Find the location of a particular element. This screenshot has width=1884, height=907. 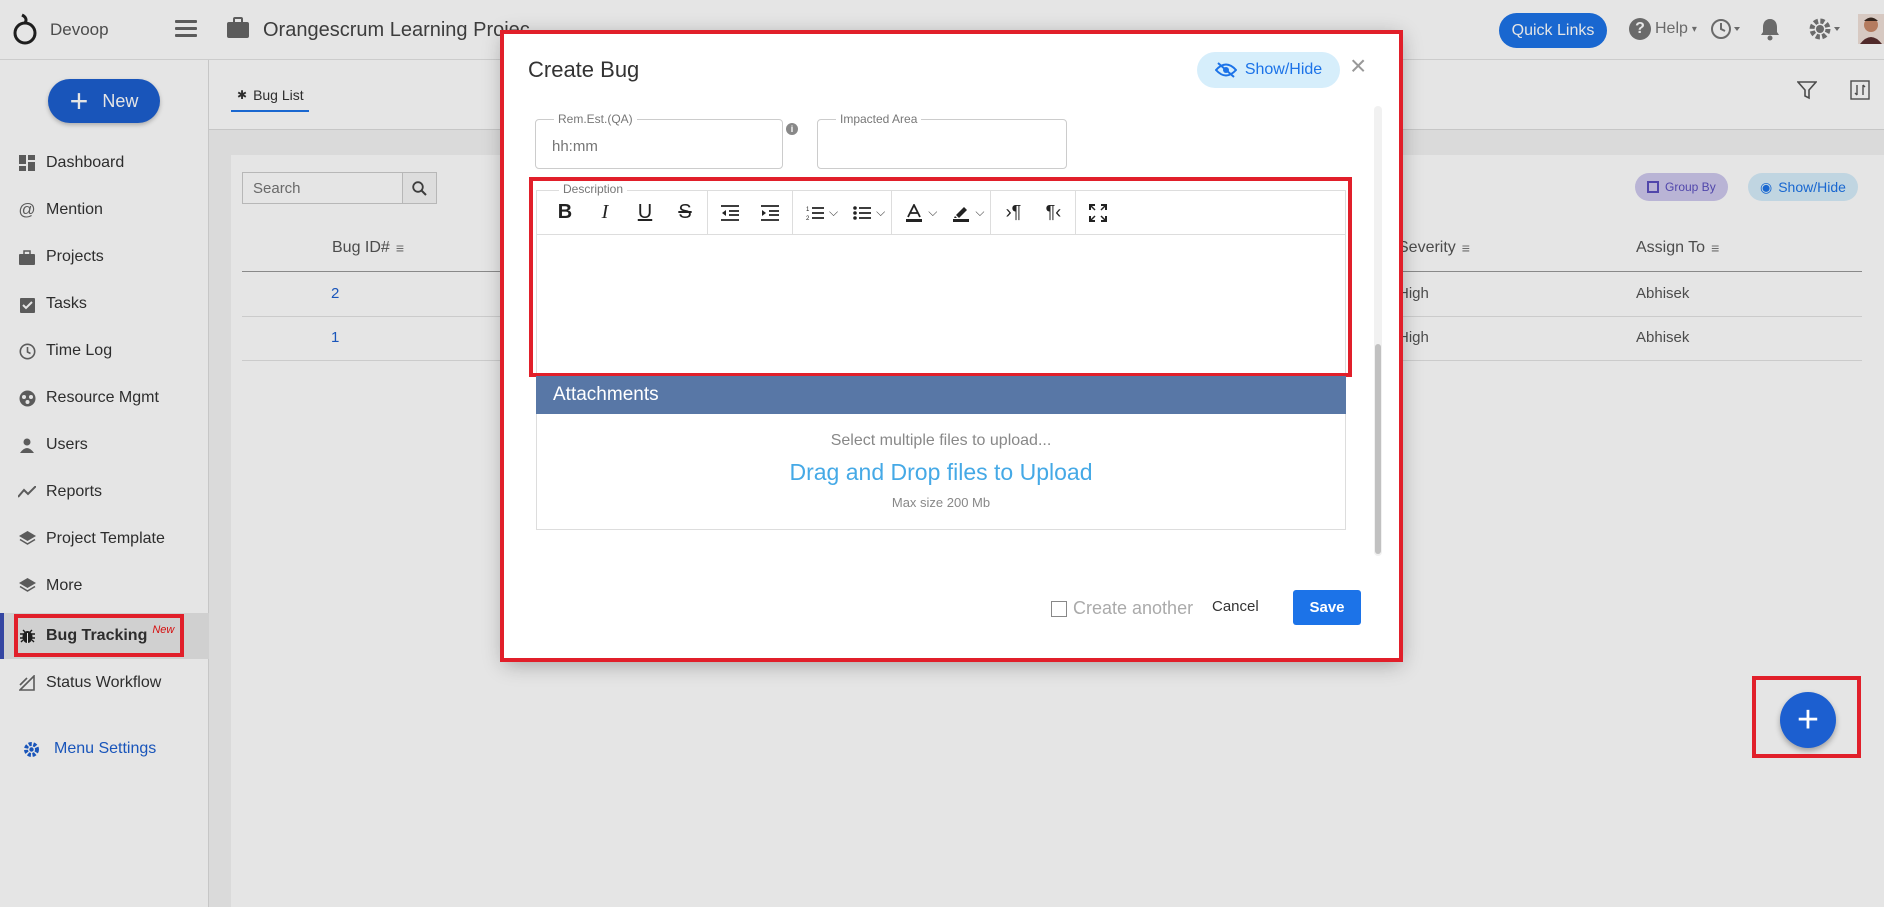

eye-slash-icon is located at coordinates (1225, 70).